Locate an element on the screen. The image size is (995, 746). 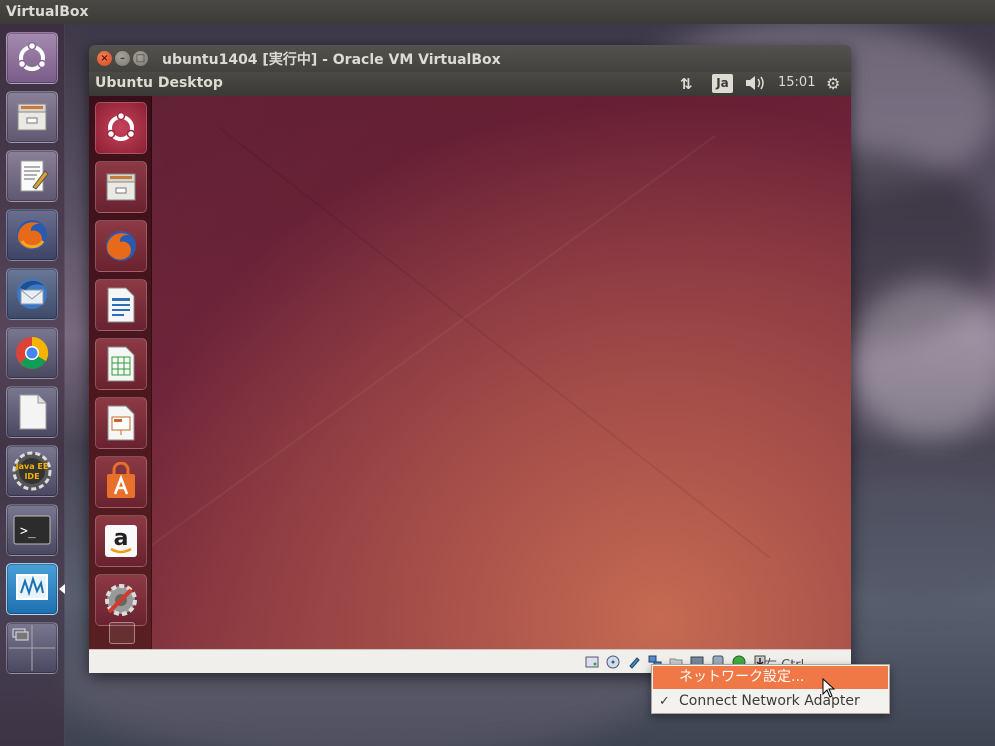
maximize-button: □ is located at coordinates (140, 58).